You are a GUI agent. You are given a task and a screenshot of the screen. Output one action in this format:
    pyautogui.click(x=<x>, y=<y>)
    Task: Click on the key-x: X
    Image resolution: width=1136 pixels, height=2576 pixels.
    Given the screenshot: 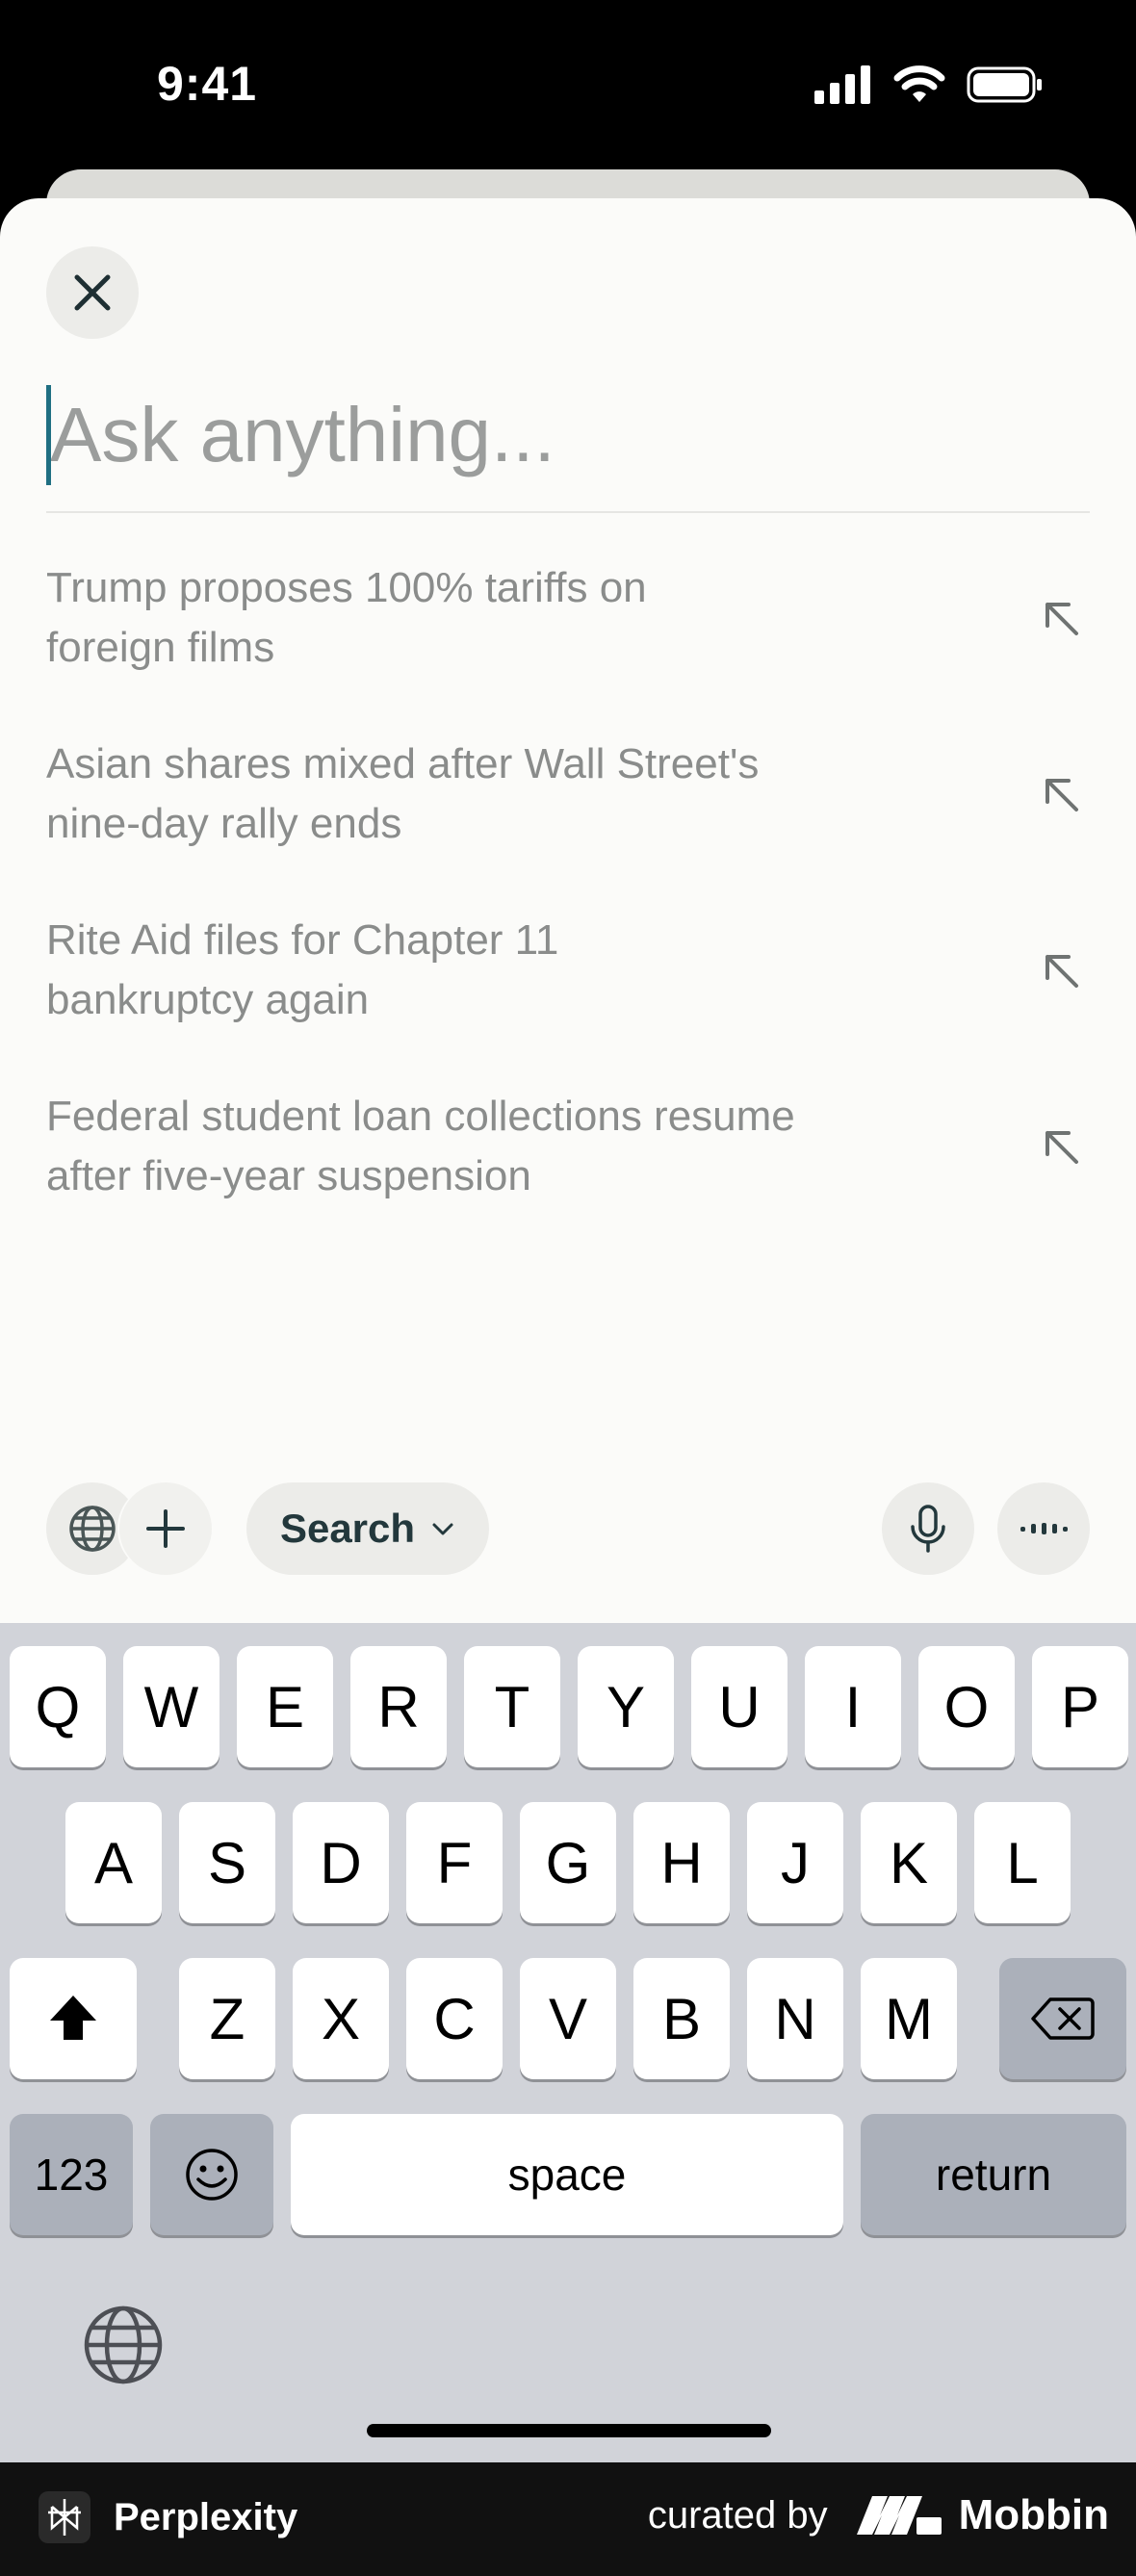 What is the action you would take?
    pyautogui.click(x=341, y=2019)
    